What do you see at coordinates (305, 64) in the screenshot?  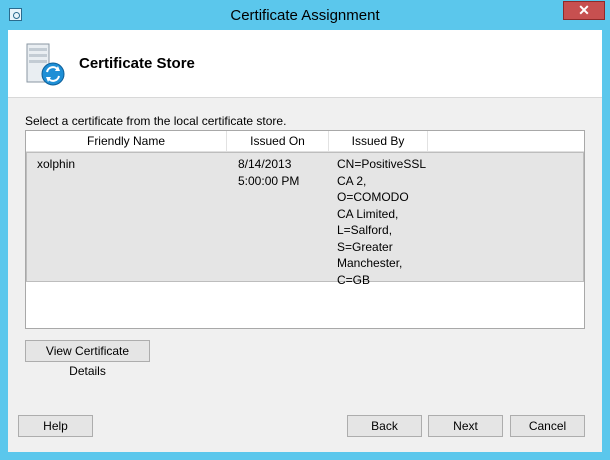 I see `header-band: Certificate Store` at bounding box center [305, 64].